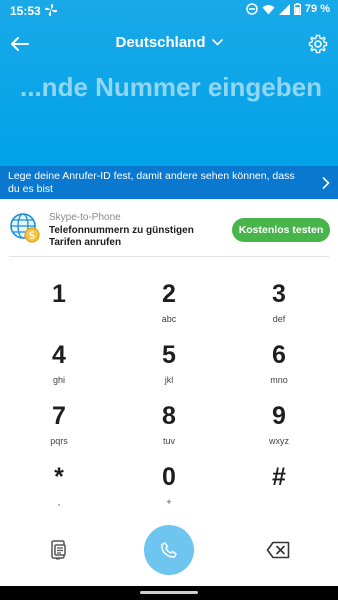  Describe the element at coordinates (169, 11) in the screenshot. I see `status-bar: 15:53 79 %` at that location.